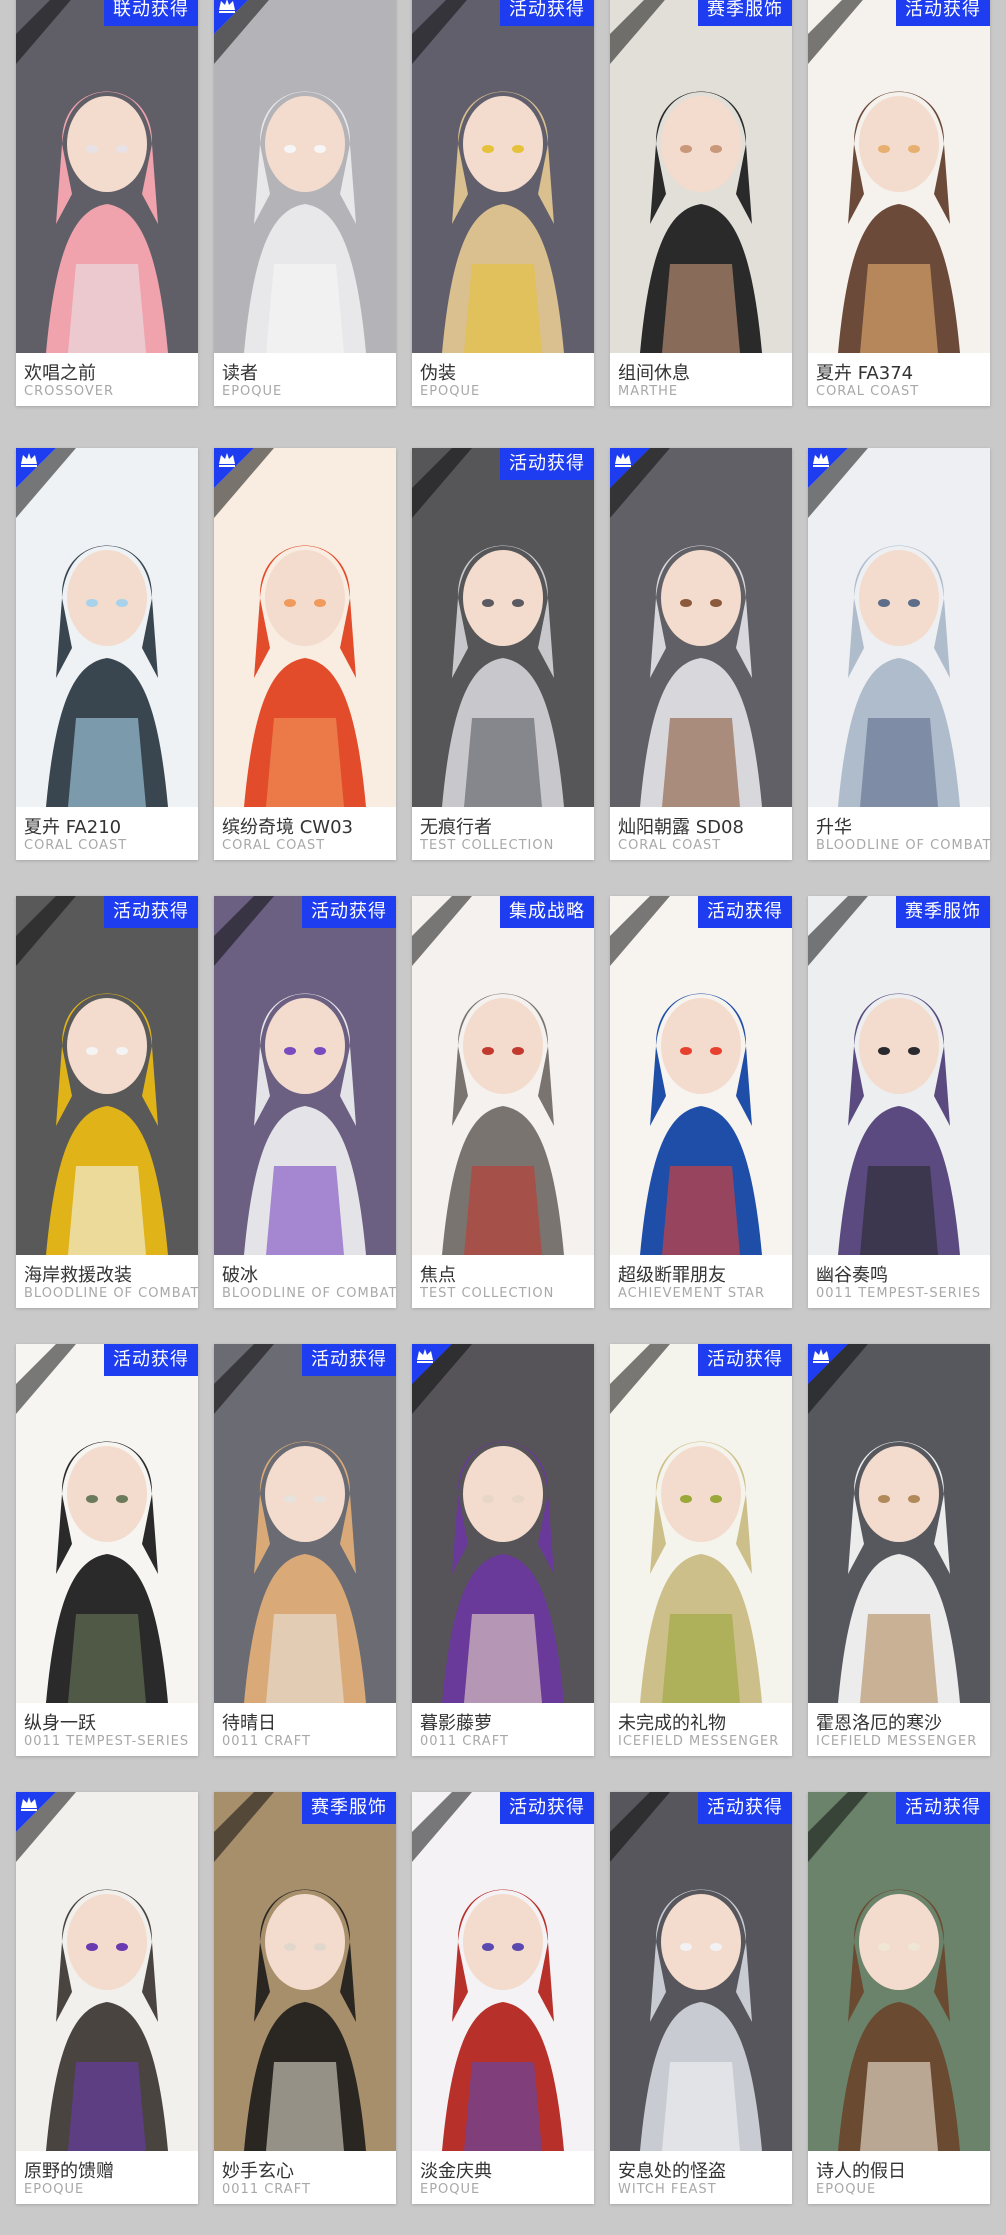 This screenshot has width=1006, height=2235. Describe the element at coordinates (60, 373) in the screenshot. I see `skin-title: 欢唱之前` at that location.